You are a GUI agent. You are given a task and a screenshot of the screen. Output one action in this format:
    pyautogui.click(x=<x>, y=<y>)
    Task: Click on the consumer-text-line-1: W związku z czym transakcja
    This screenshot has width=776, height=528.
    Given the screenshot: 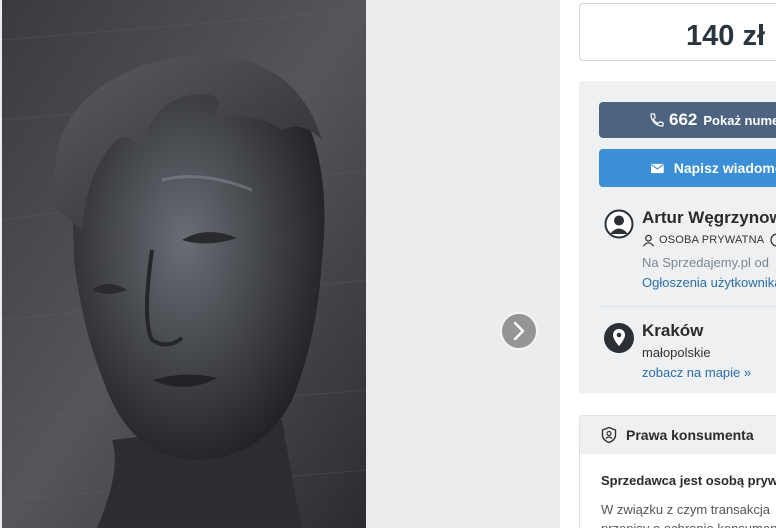 What is the action you would take?
    pyautogui.click(x=686, y=509)
    